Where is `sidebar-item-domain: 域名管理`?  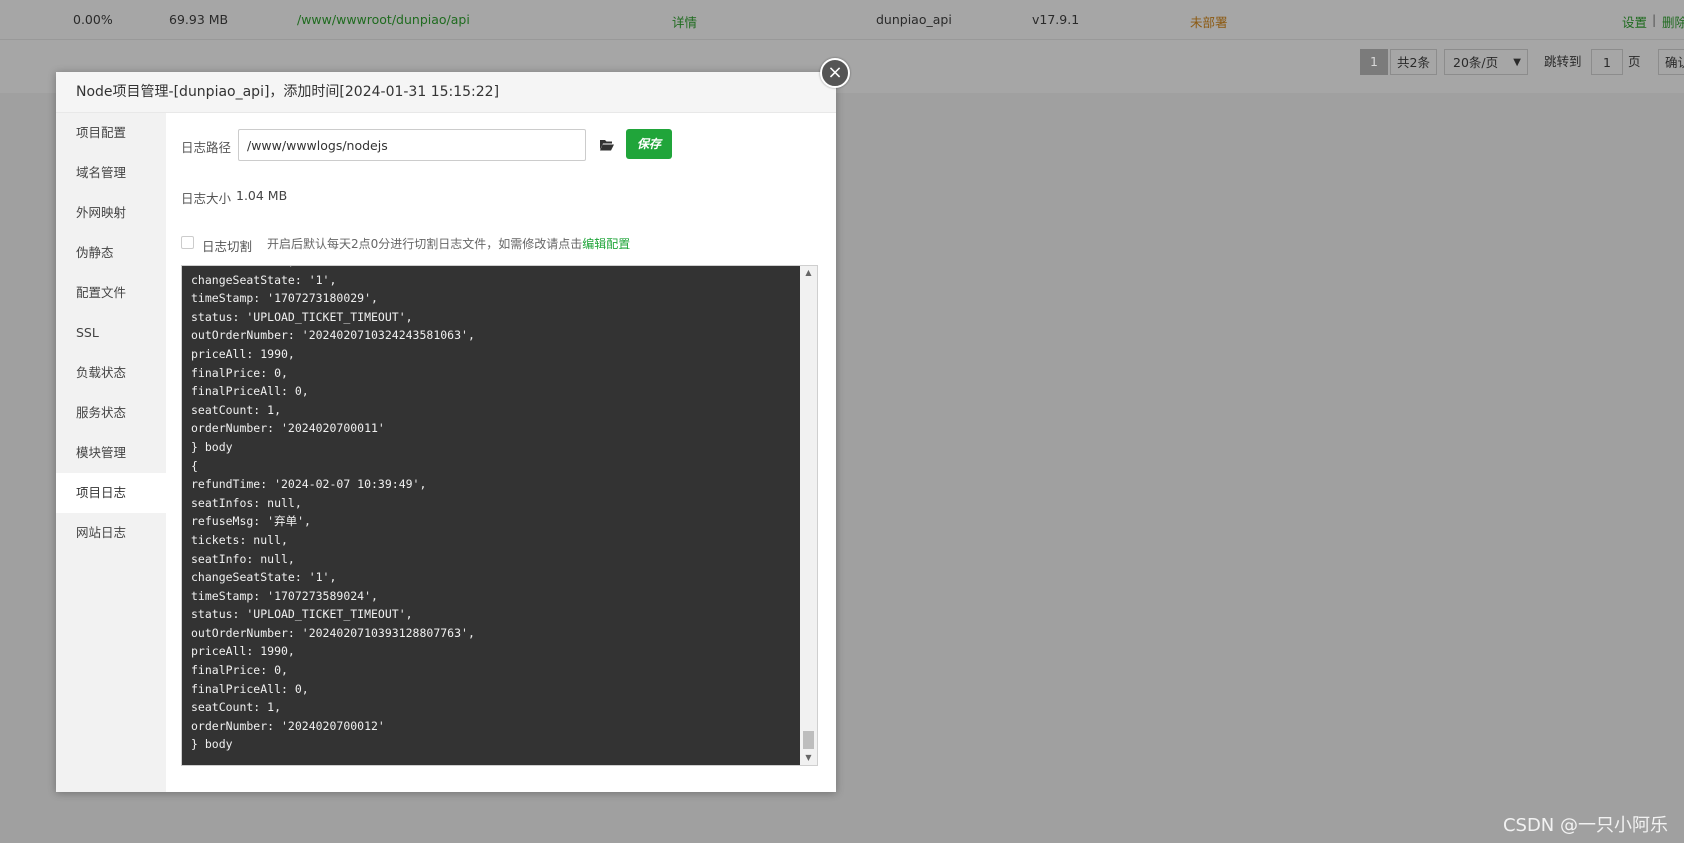
sidebar-item-domain: 域名管理 is located at coordinates (111, 173).